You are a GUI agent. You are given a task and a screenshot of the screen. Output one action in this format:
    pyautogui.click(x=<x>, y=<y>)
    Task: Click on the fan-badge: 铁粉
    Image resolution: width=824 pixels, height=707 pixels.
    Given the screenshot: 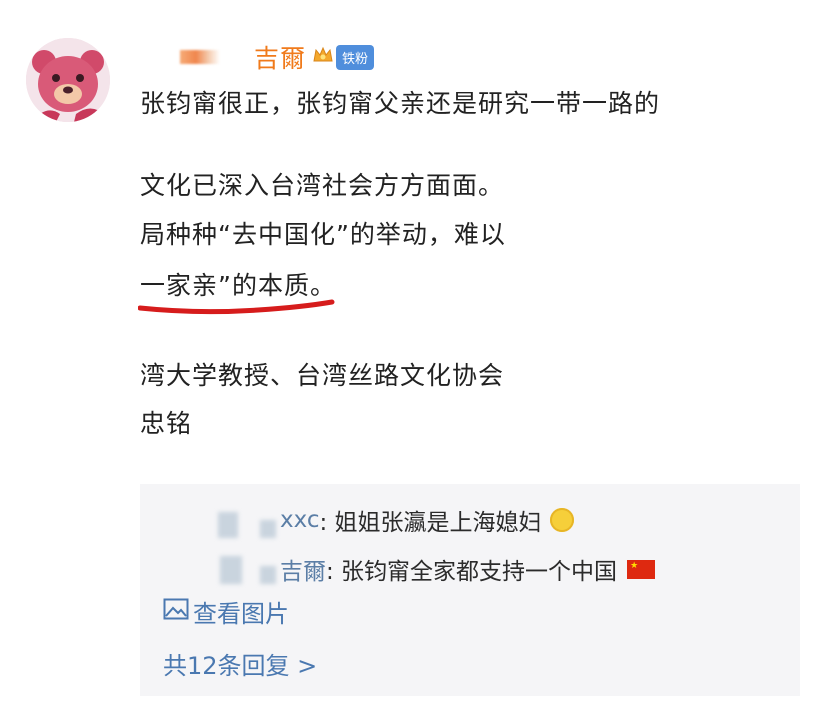 What is the action you would take?
    pyautogui.click(x=355, y=57)
    